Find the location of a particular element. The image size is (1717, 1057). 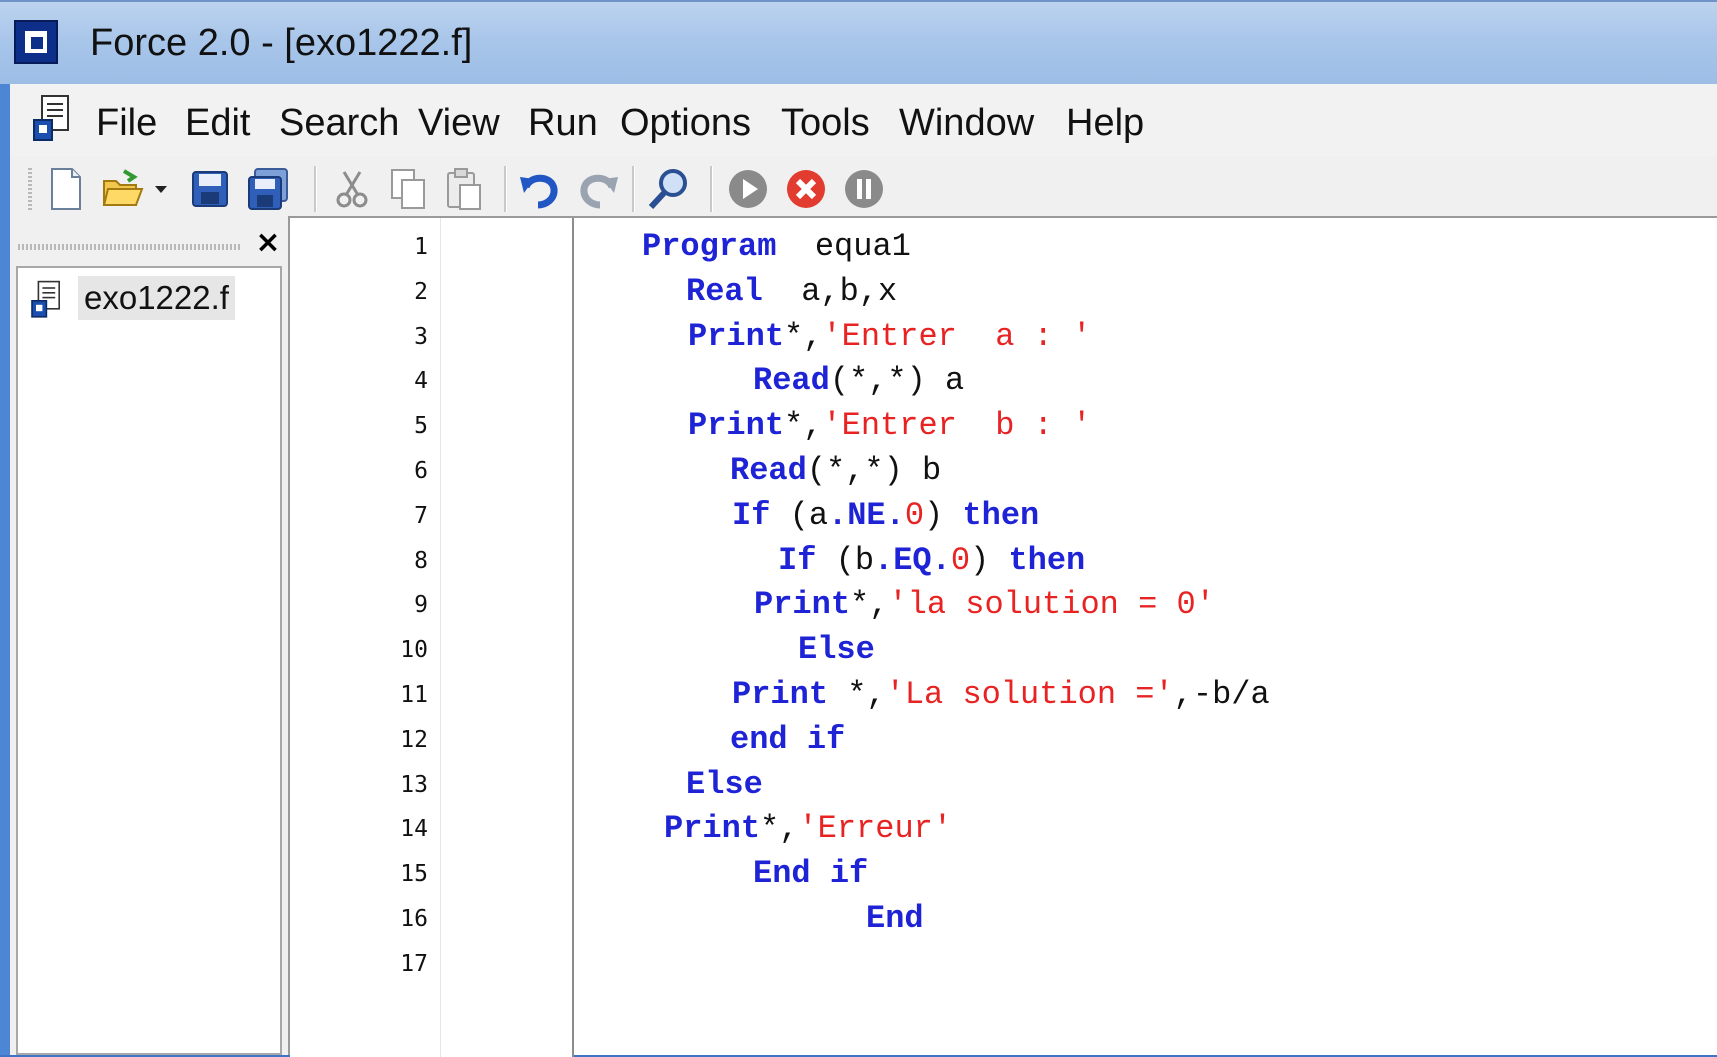

code-line: Print *,'La solution =',-b/a is located at coordinates (1001, 694).